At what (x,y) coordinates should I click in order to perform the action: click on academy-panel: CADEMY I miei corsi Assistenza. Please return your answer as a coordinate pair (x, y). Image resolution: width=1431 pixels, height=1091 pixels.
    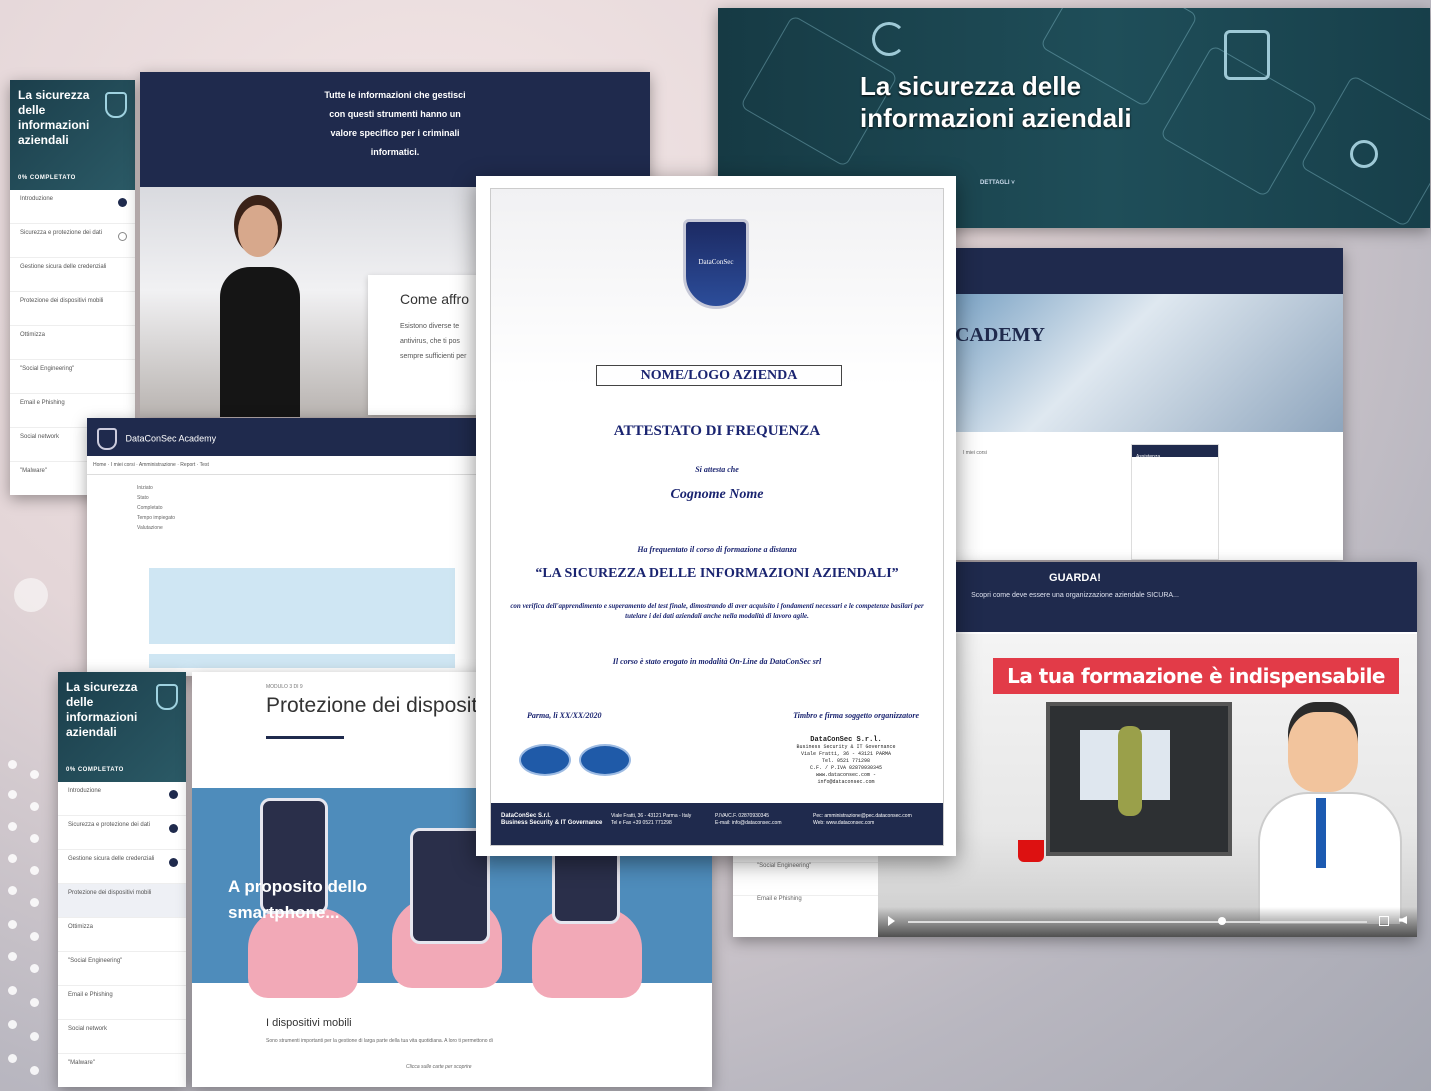
    Looking at the image, I should click on (1149, 404).